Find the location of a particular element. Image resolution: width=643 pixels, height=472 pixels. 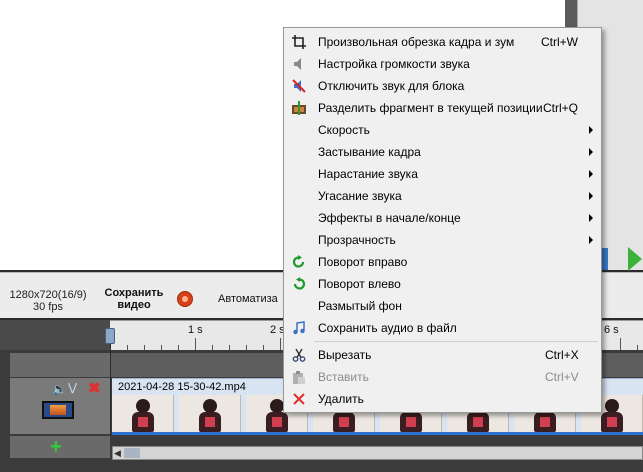

menu-item-label: Скорость is located at coordinates (344, 130).